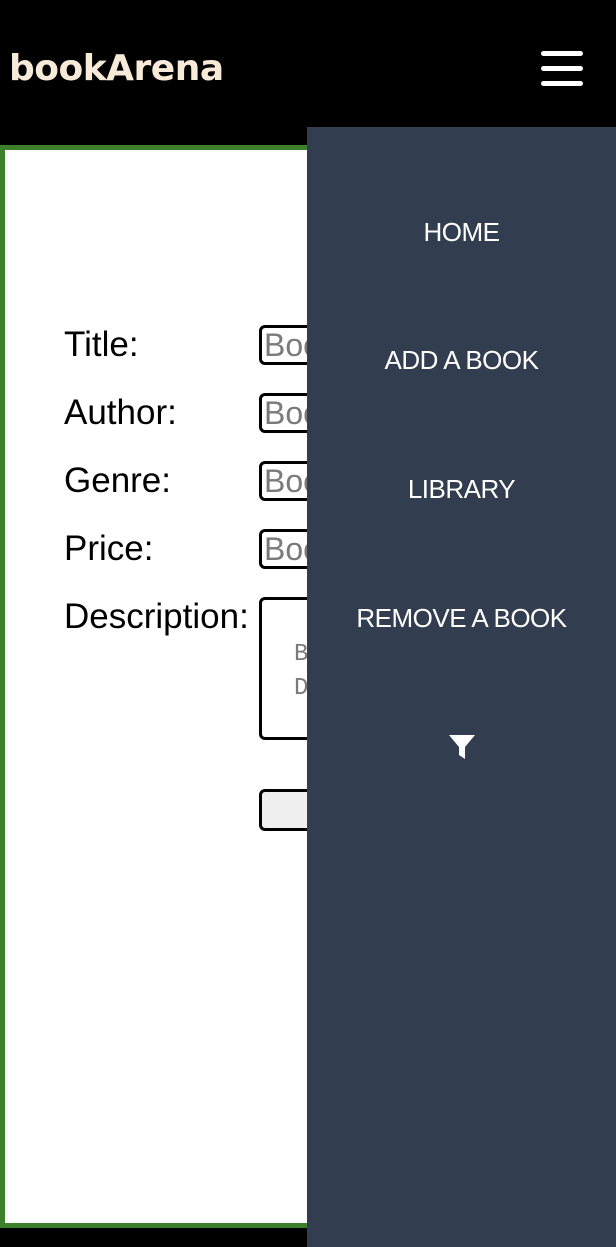  I want to click on title-label: Title:, so click(101, 344).